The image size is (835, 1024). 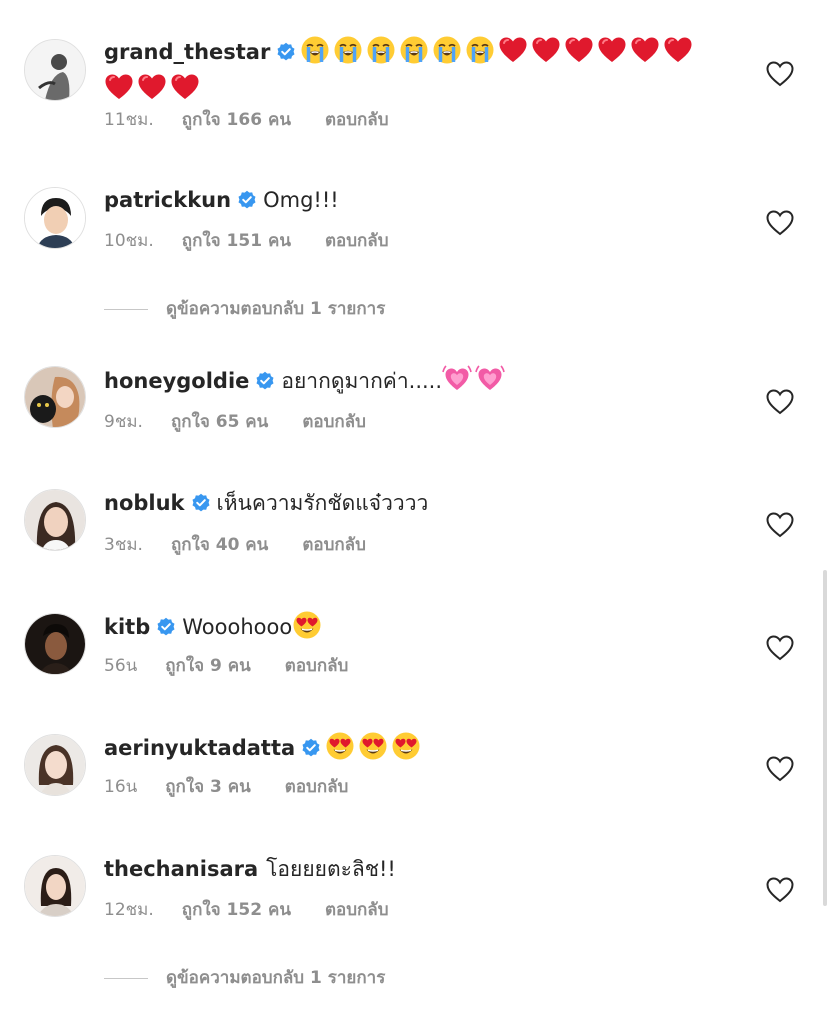 What do you see at coordinates (208, 787) in the screenshot?
I see `likes-count: ถูกใจ 3 คน` at bounding box center [208, 787].